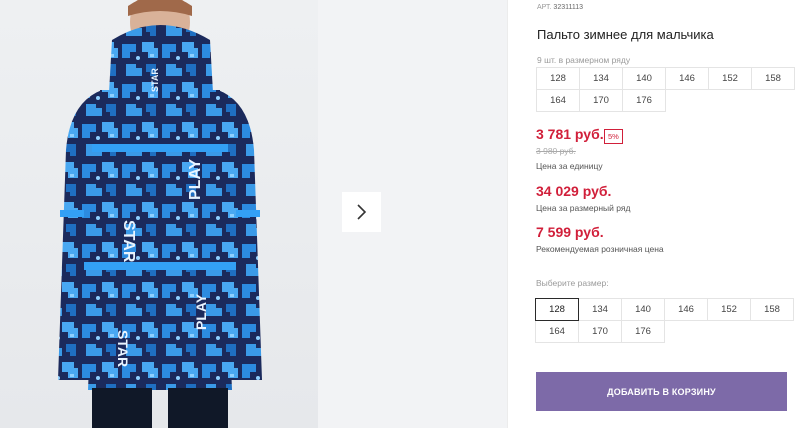 The width and height of the screenshot is (800, 428). I want to click on pack-size-grid: 128 134 140 146 152 158 164 170 176, so click(665, 89).